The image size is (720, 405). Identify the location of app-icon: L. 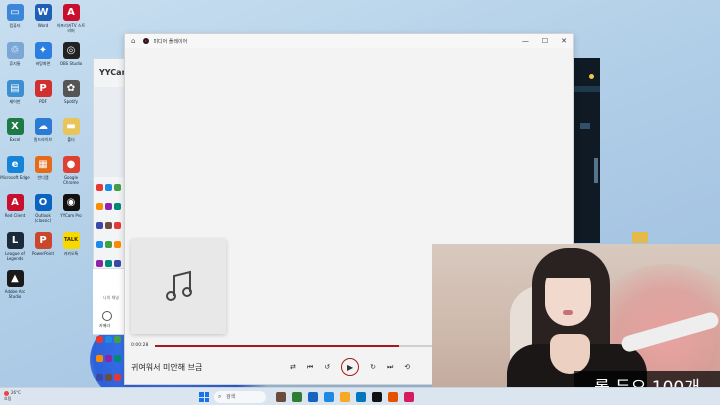
(15, 240).